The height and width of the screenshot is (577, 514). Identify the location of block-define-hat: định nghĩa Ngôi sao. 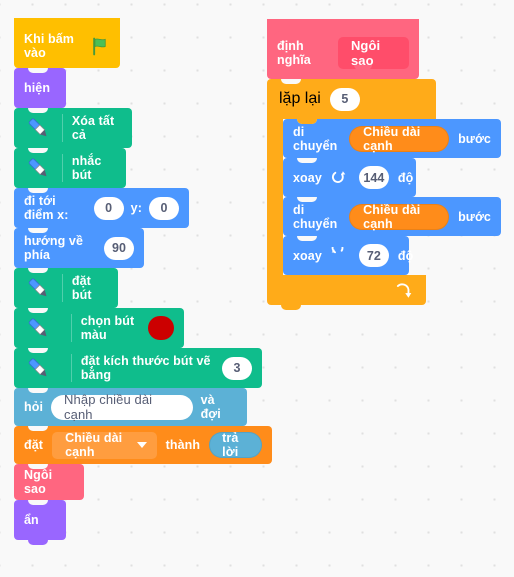
(343, 51).